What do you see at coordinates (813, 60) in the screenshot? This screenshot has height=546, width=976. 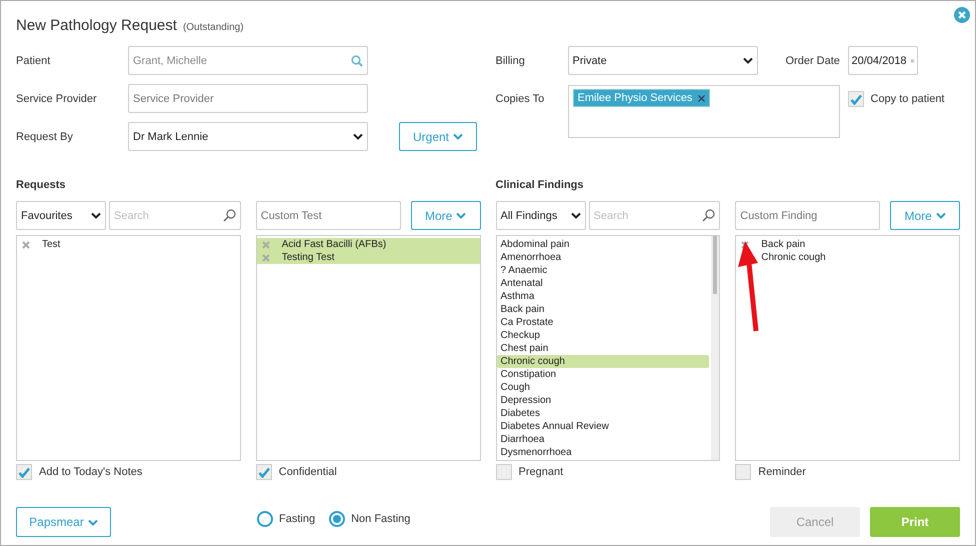 I see `field-label: Order Date` at bounding box center [813, 60].